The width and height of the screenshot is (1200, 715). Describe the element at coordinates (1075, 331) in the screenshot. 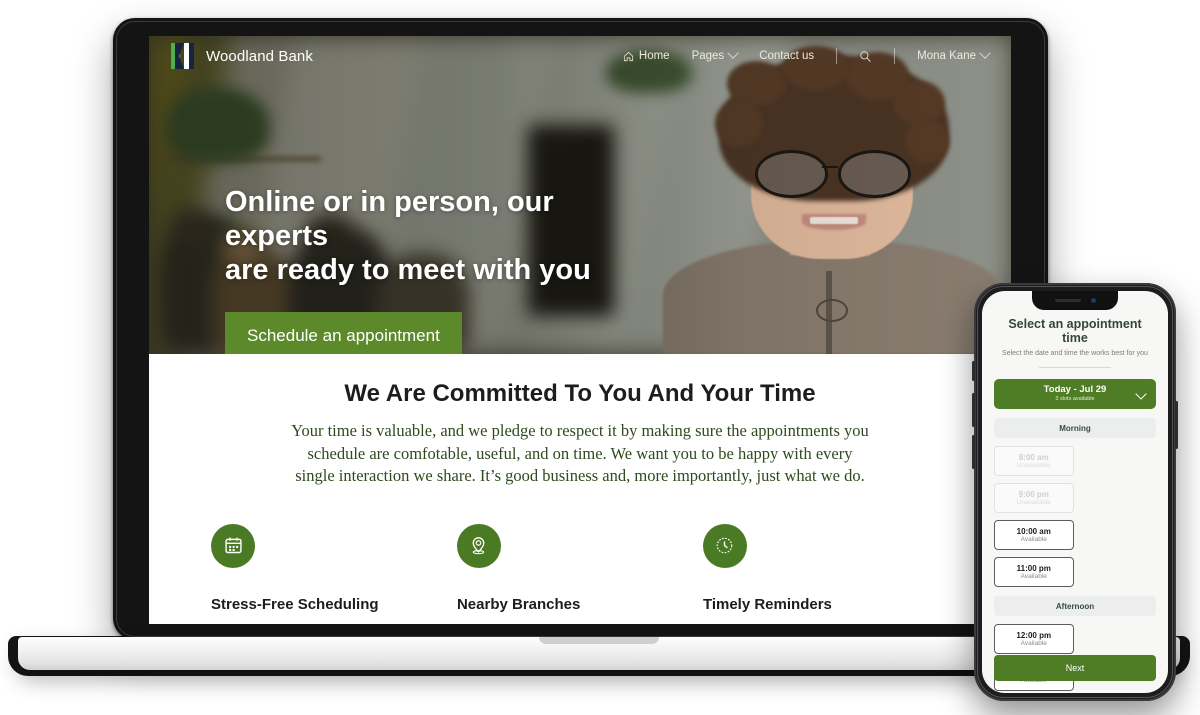

I see `phone-page-title: Select an appointment time` at that location.